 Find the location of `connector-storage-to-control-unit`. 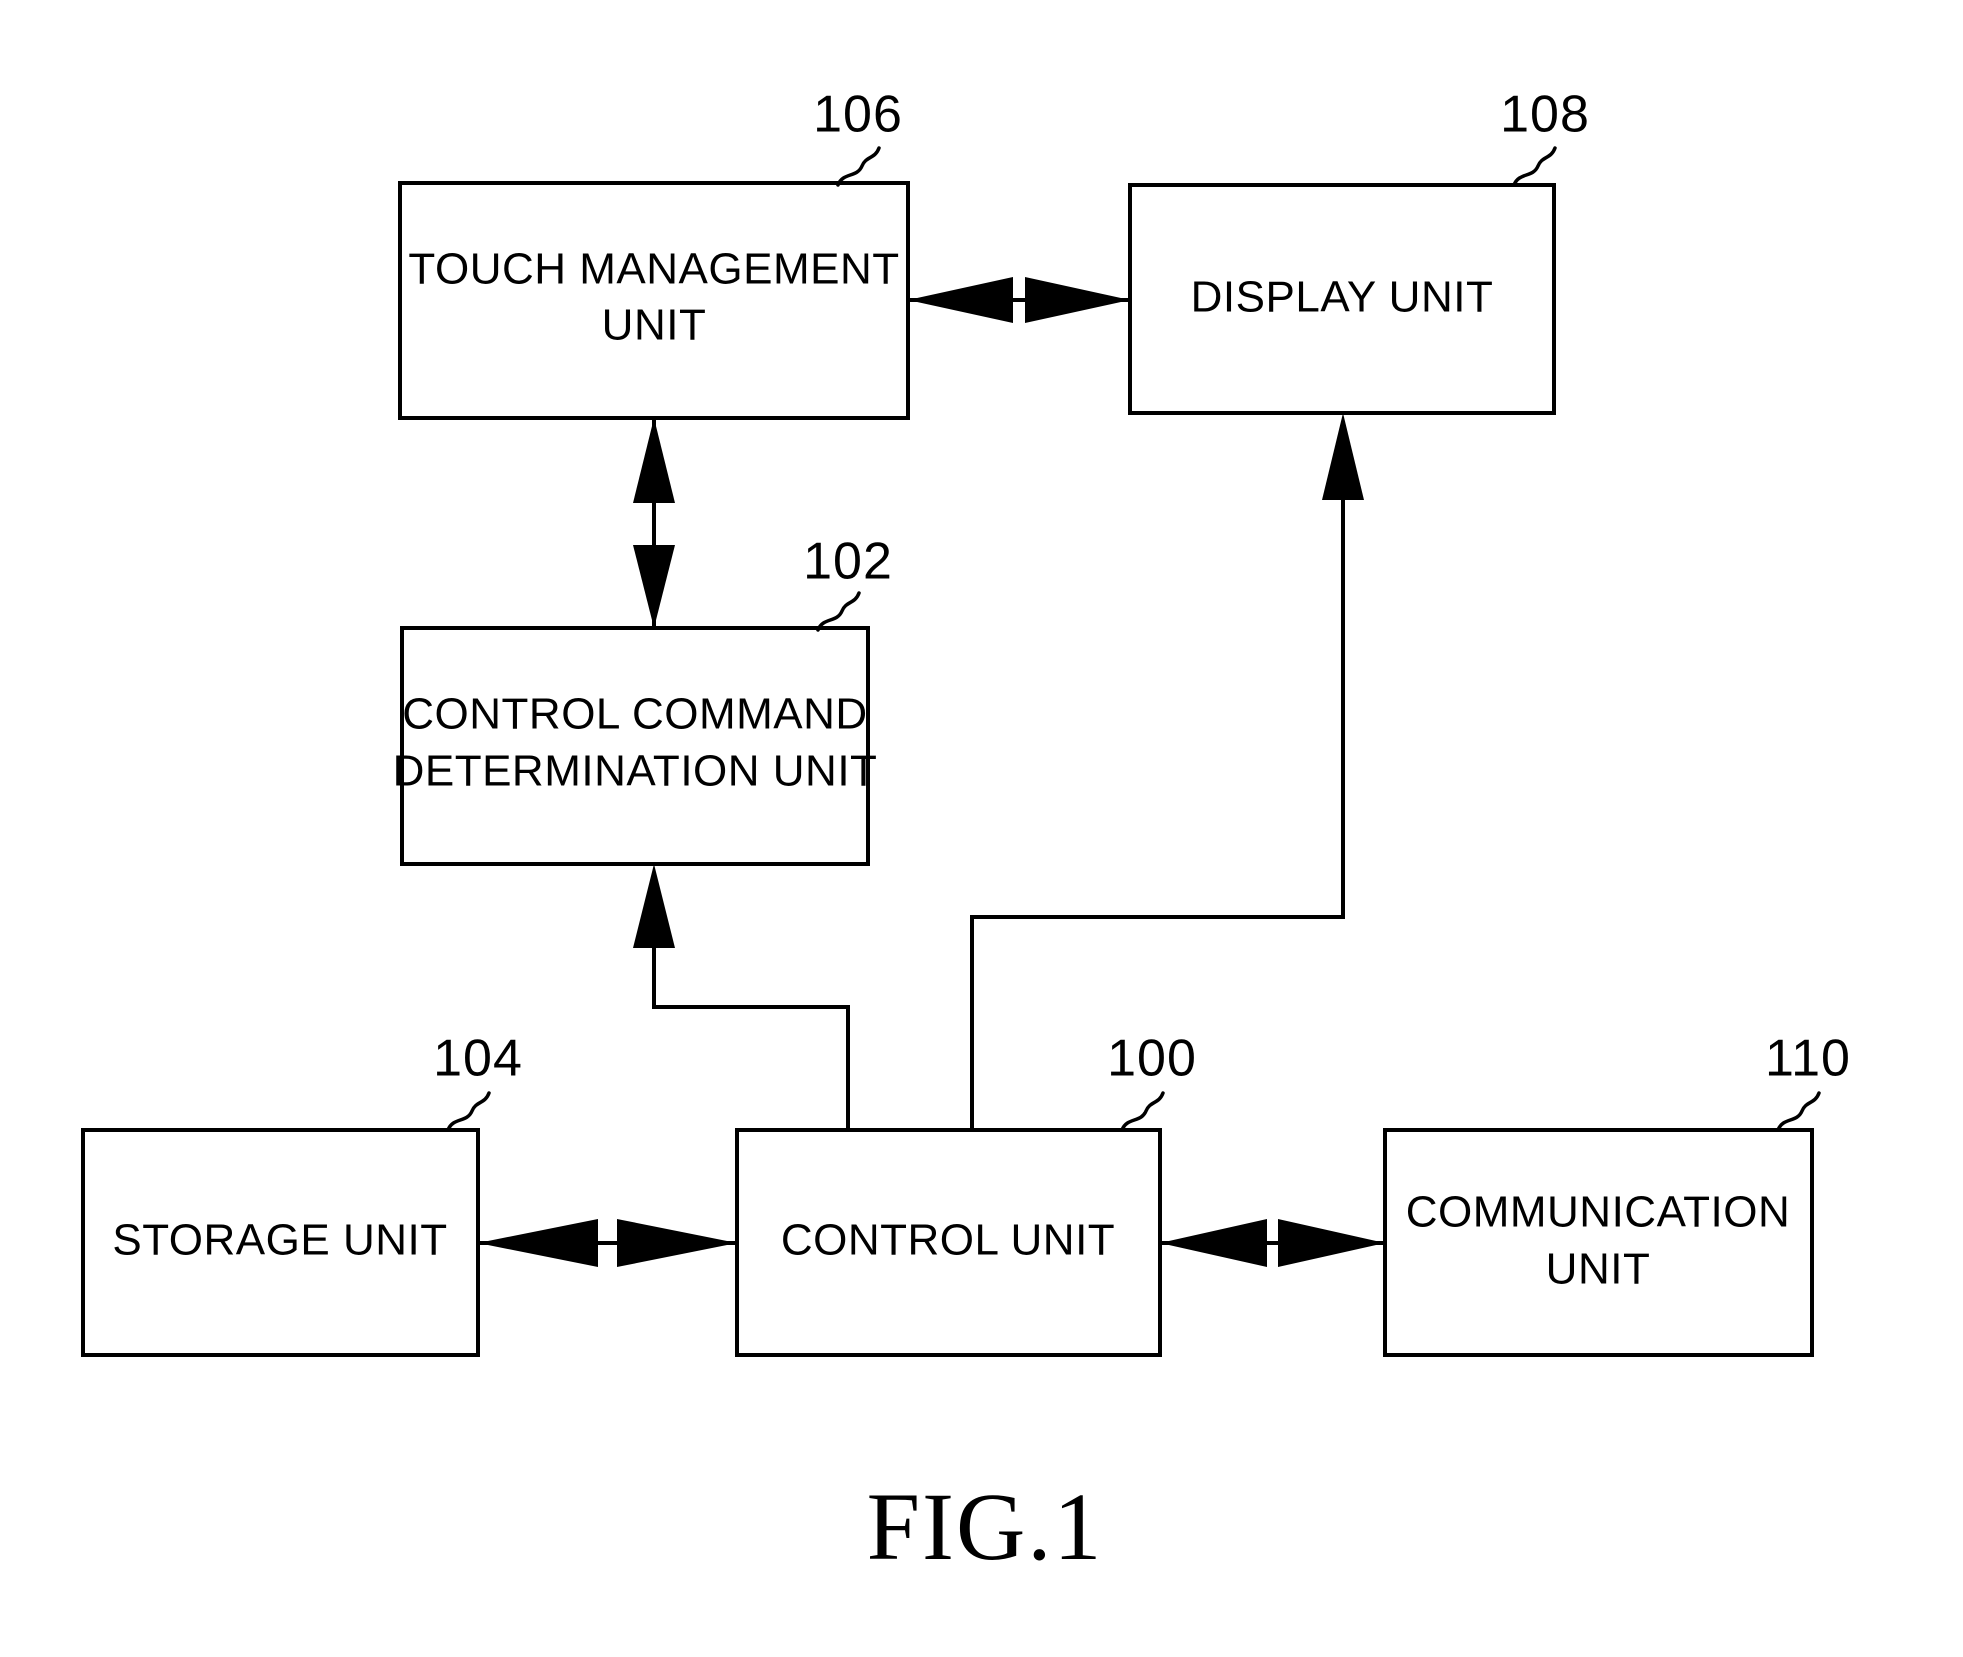

connector-storage-to-control-unit is located at coordinates (607, 1243).